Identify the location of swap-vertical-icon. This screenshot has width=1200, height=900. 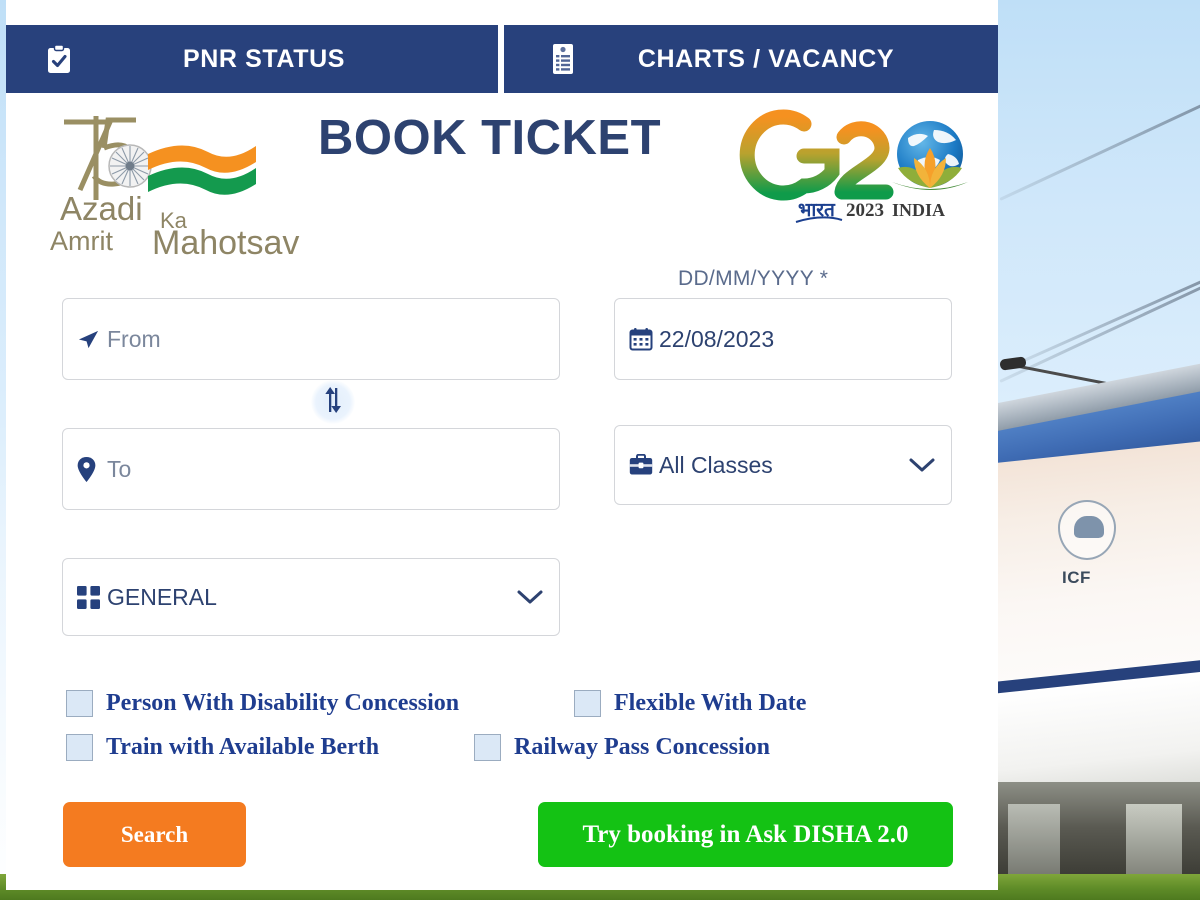
(333, 402).